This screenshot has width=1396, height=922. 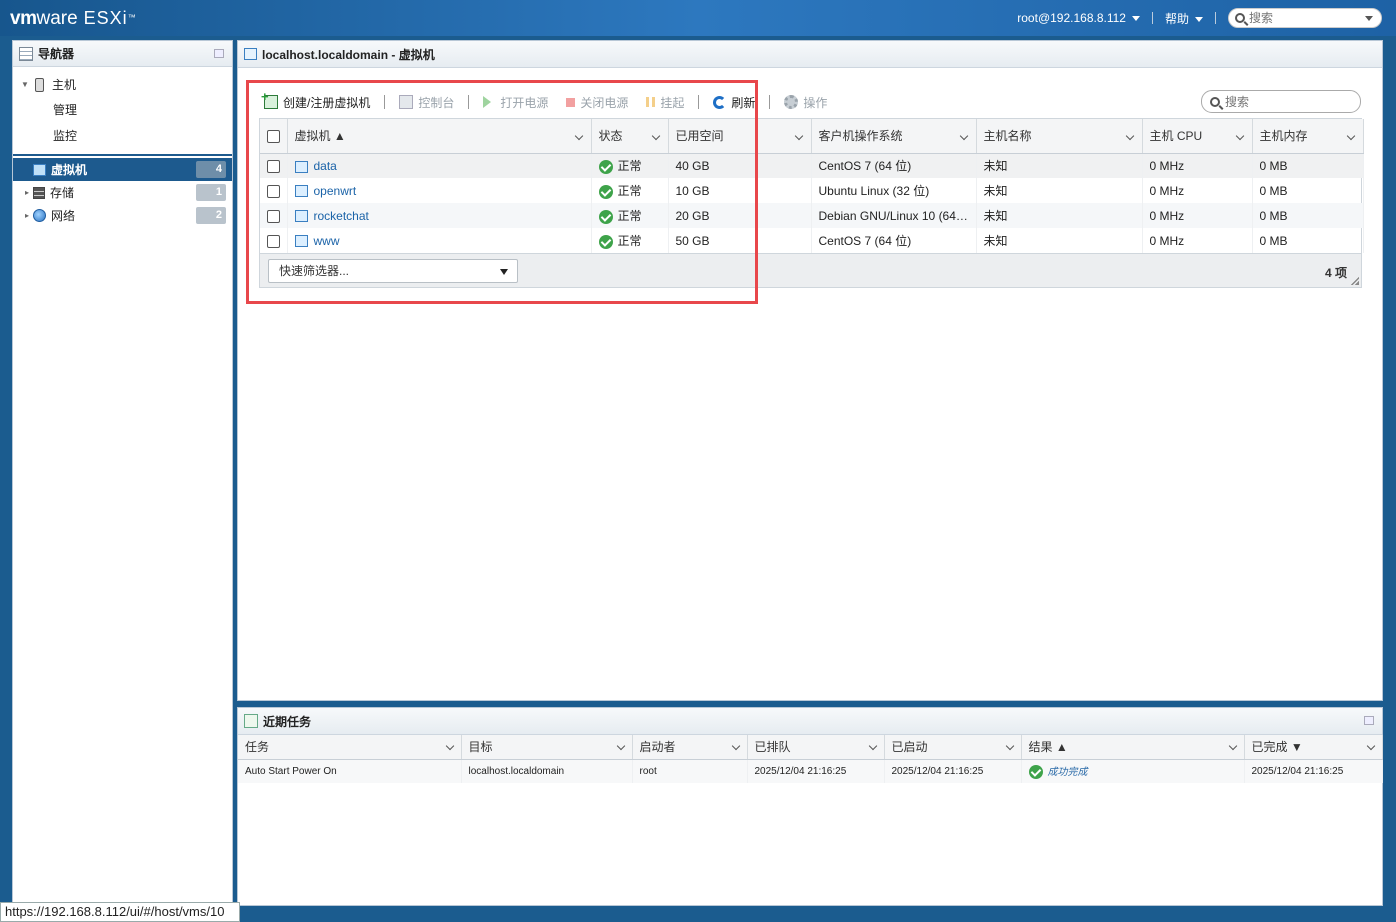 What do you see at coordinates (1184, 18) in the screenshot?
I see `help-menu: 帮助` at bounding box center [1184, 18].